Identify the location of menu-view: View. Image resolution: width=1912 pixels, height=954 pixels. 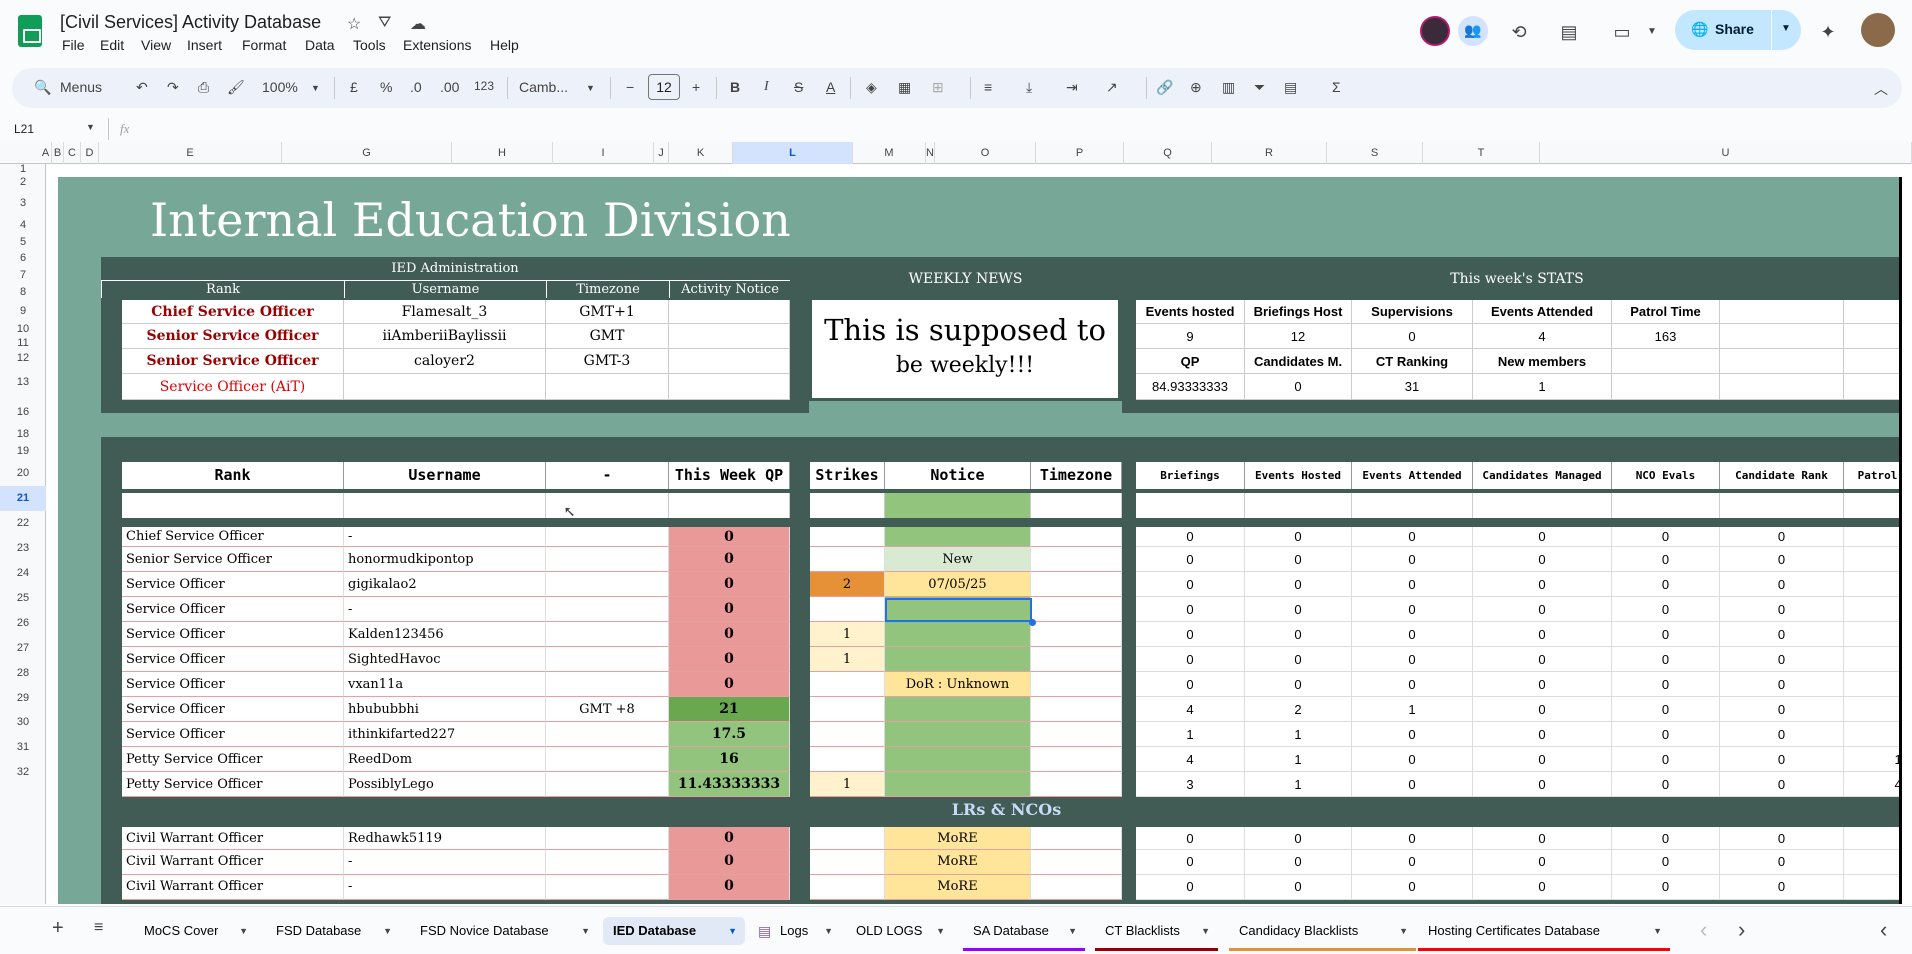
(156, 45).